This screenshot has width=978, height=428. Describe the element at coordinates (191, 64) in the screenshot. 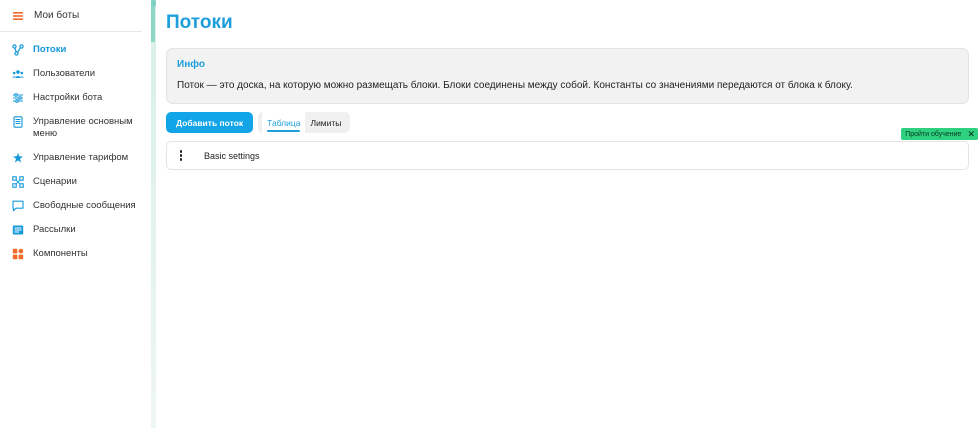

I see `info-title: Инфо` at that location.